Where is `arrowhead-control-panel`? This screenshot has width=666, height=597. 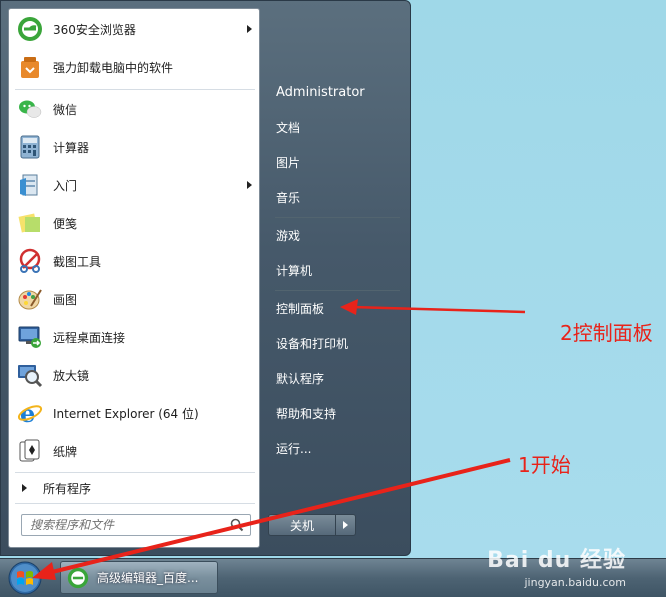
arrowhead-control-panel is located at coordinates (349, 307).